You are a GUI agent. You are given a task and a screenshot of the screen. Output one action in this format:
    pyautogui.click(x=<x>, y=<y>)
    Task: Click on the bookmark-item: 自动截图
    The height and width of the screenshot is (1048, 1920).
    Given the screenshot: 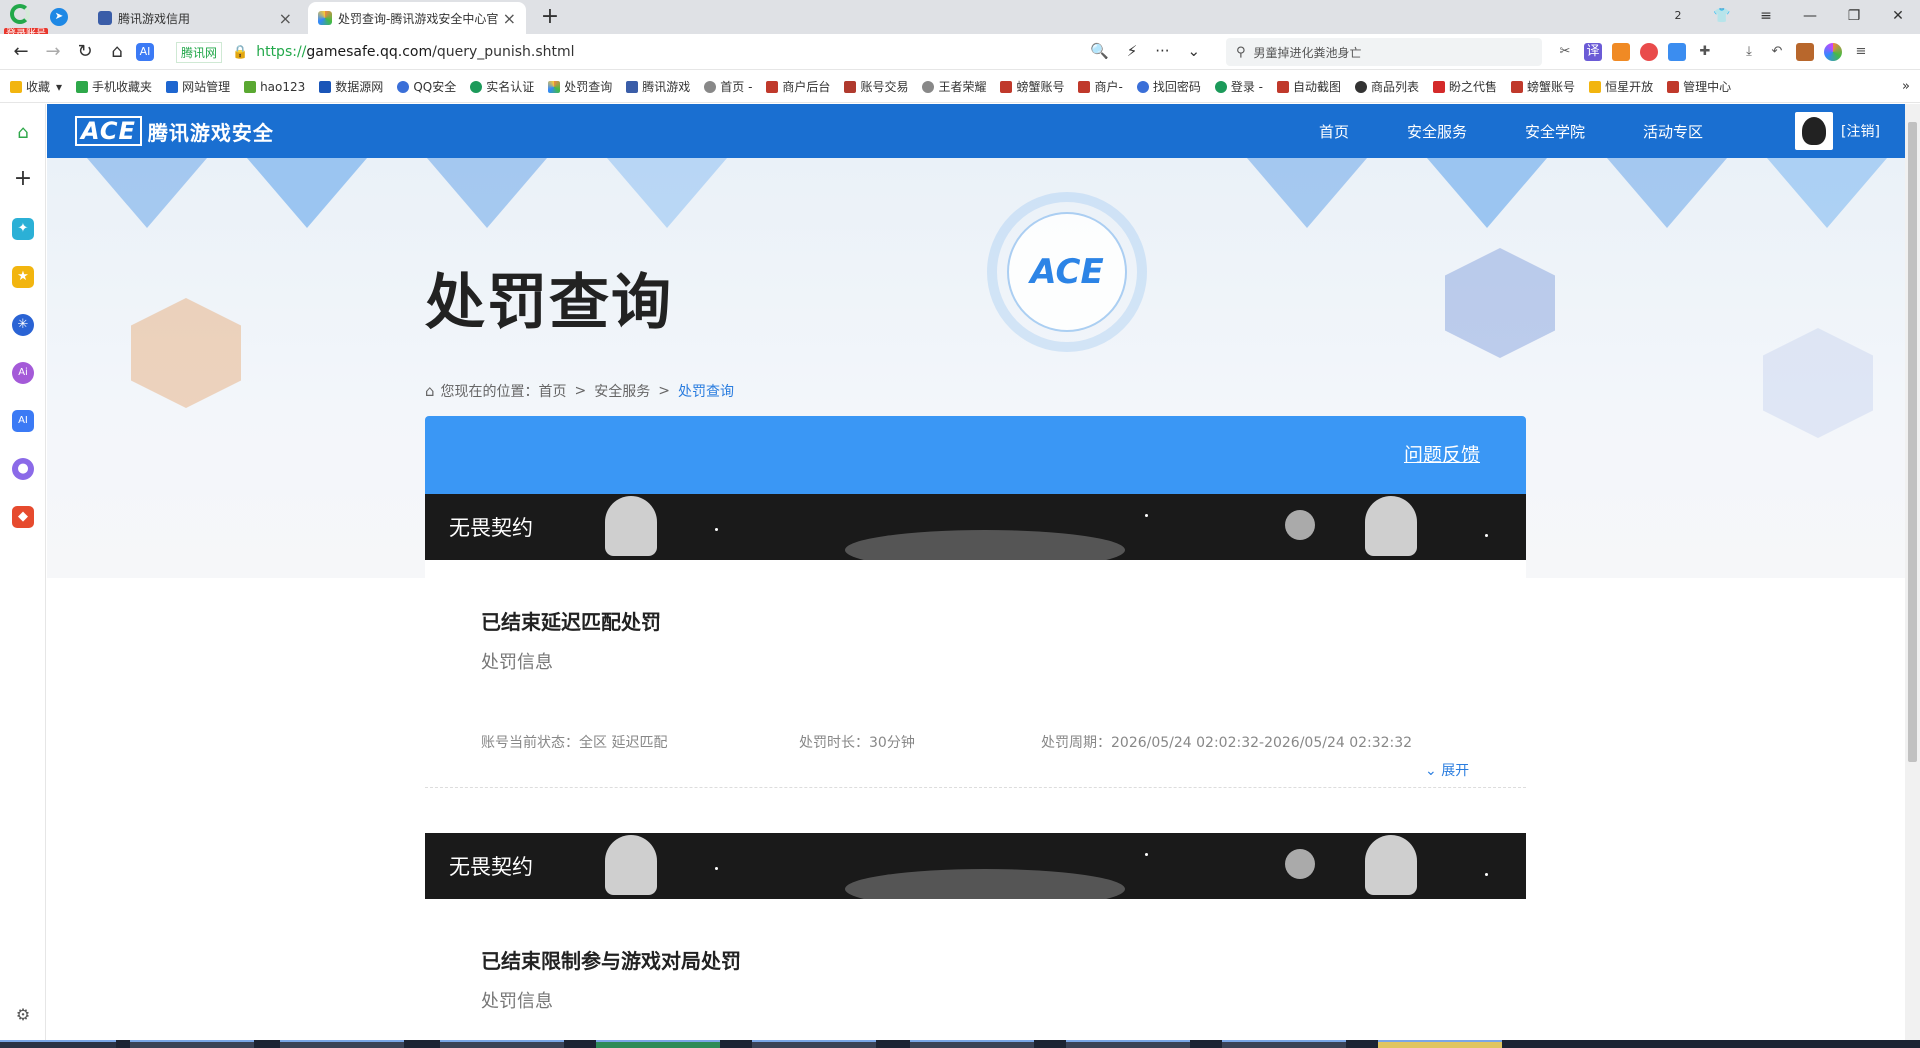 What is the action you would take?
    pyautogui.click(x=1309, y=86)
    